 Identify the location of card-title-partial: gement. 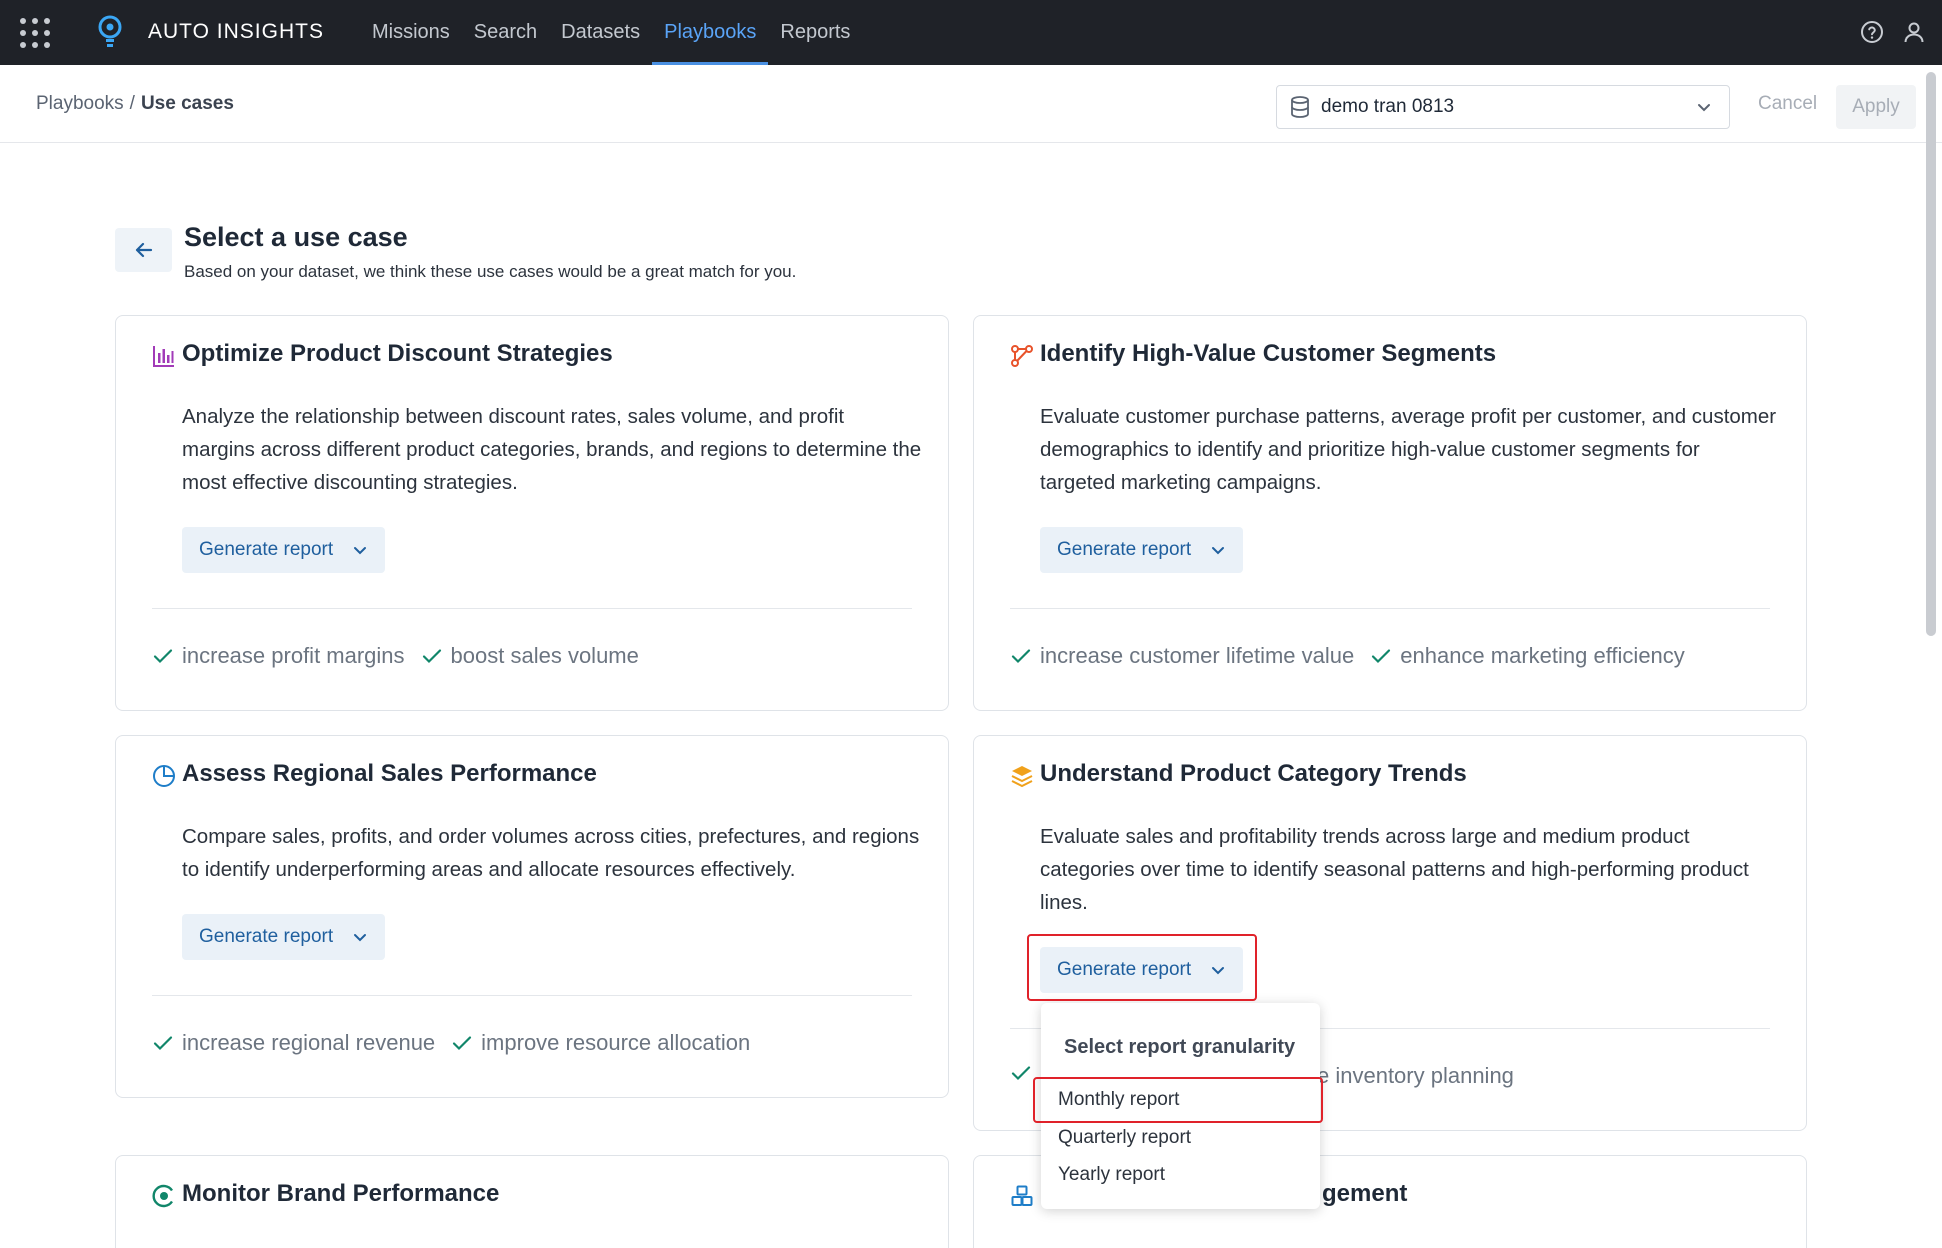
(1365, 1193).